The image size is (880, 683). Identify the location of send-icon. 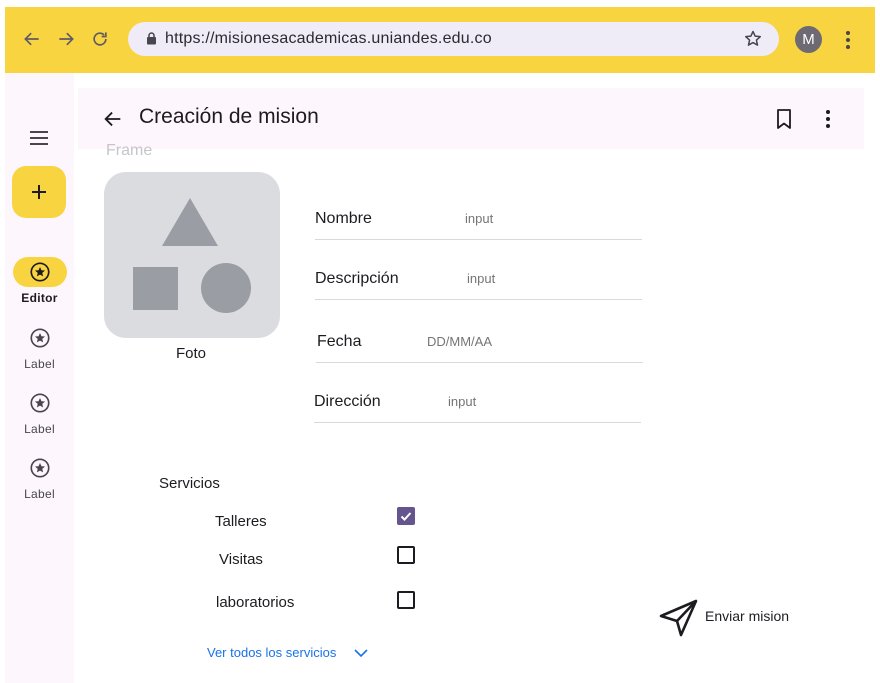
(679, 618).